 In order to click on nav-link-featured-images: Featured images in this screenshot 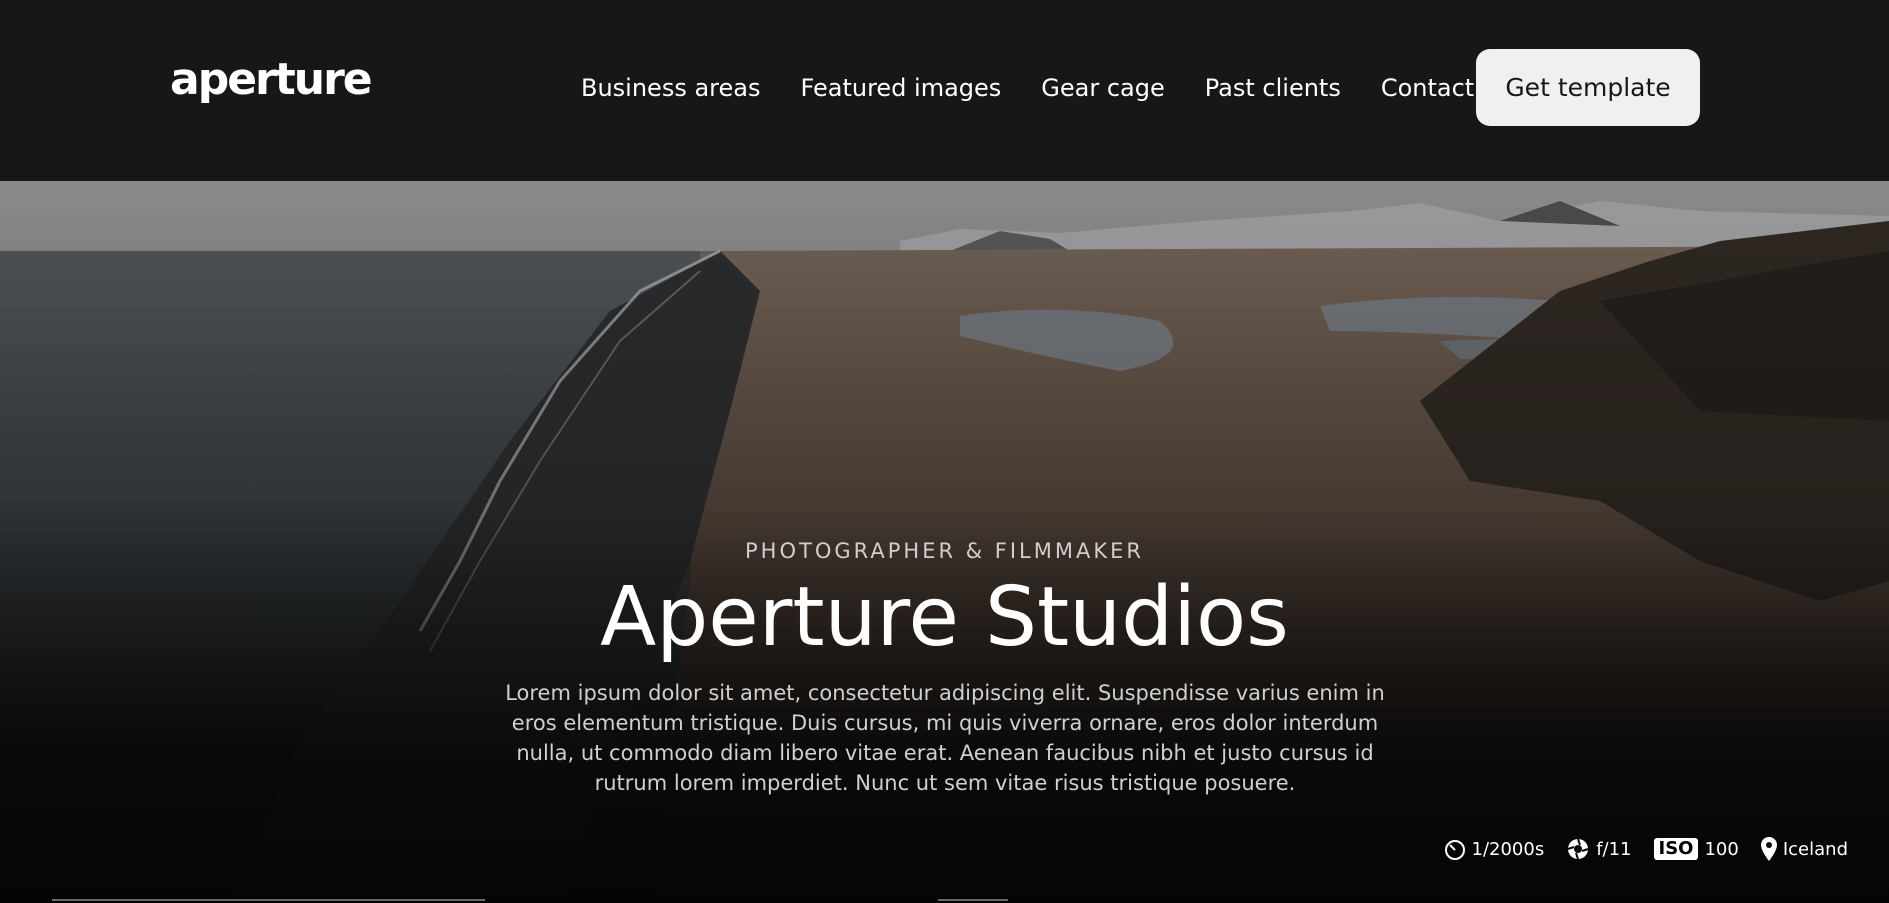, I will do `click(900, 88)`.